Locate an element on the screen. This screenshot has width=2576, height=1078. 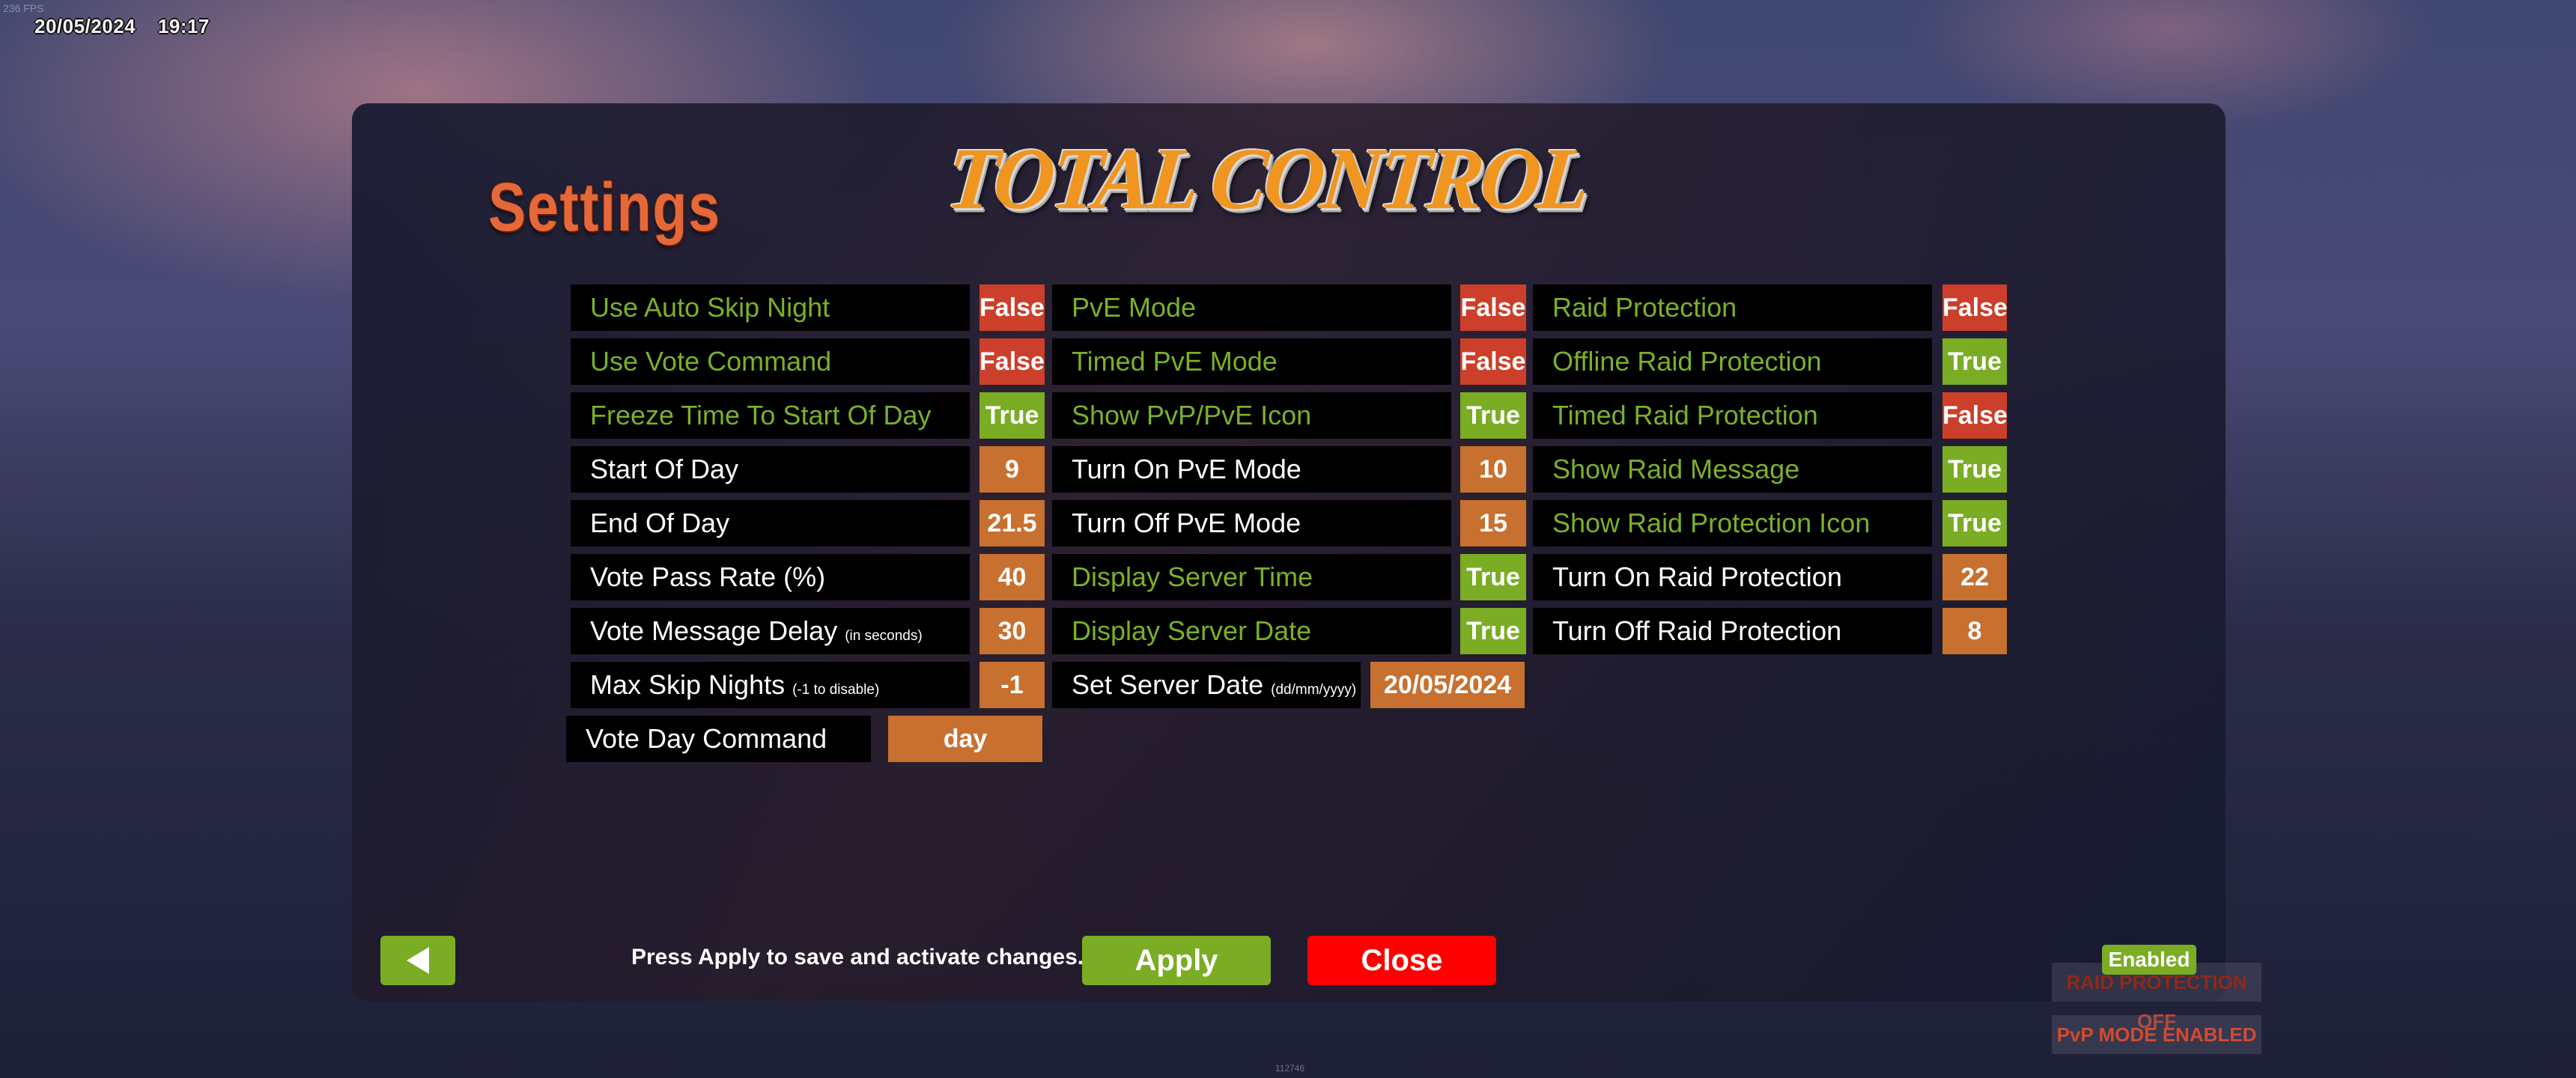
setting-label-text: Start Of Day is located at coordinates (664, 469).